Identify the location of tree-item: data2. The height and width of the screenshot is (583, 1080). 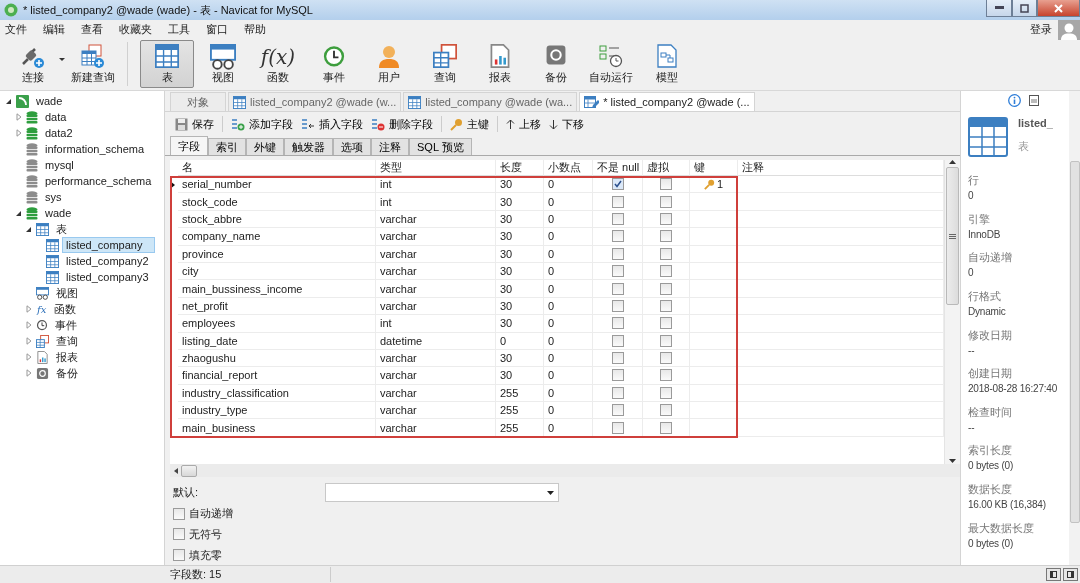
(59, 133).